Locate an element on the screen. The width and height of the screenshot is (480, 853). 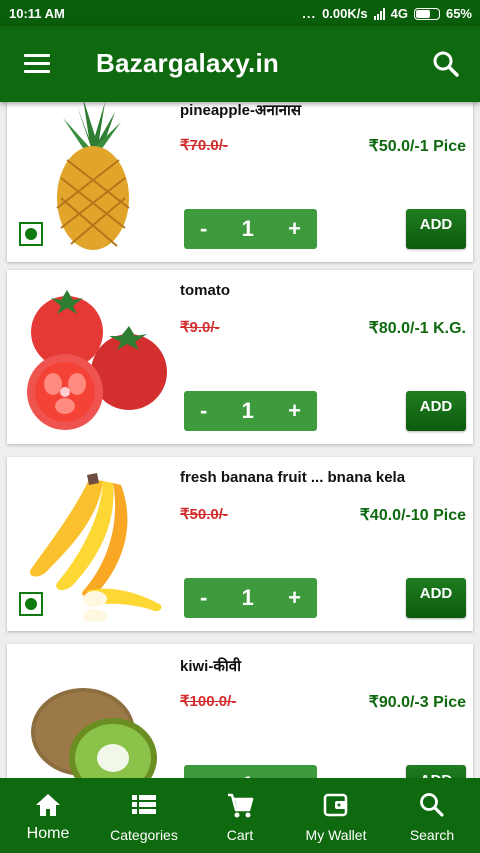
new-price: ₹90.0/-3 Pice is located at coordinates (417, 702).